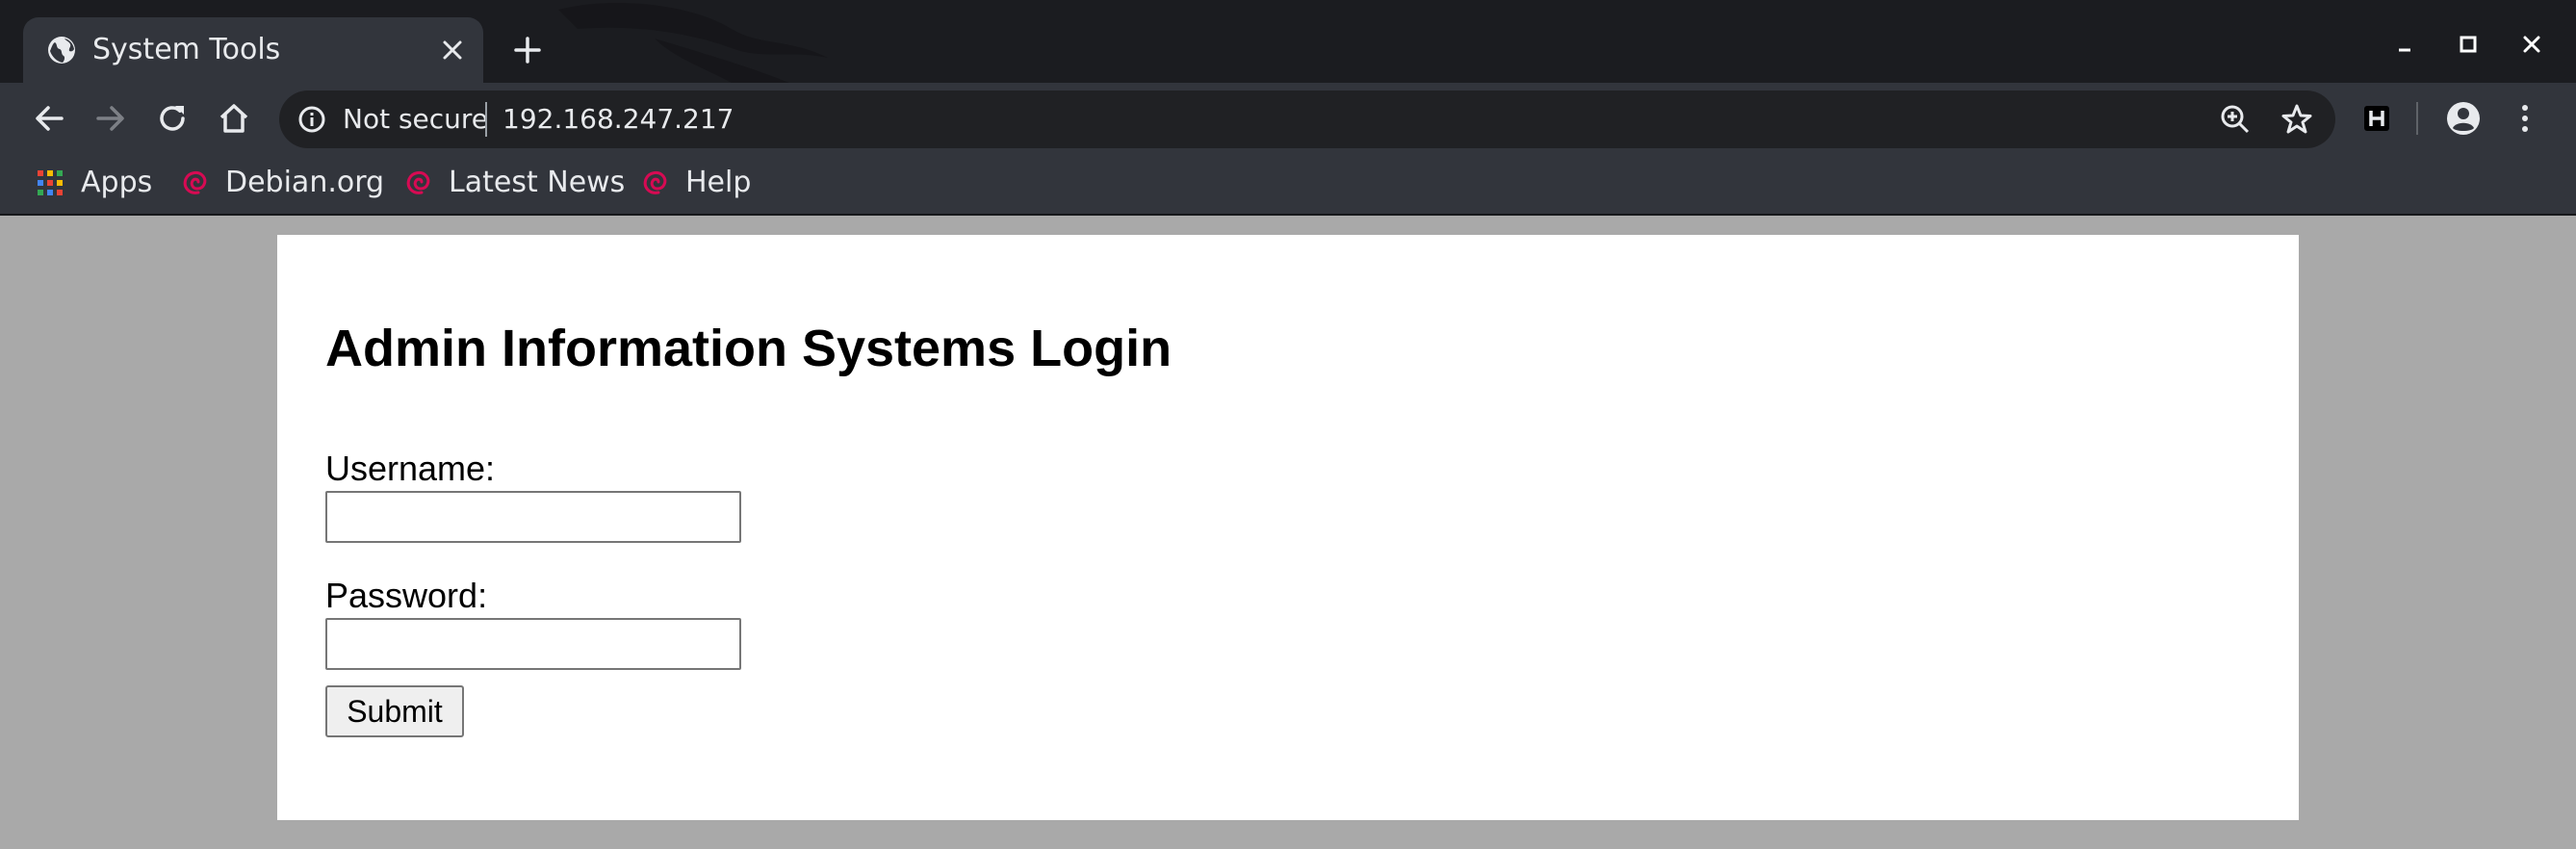  I want to click on url-text: 192.168.247.217, so click(618, 119).